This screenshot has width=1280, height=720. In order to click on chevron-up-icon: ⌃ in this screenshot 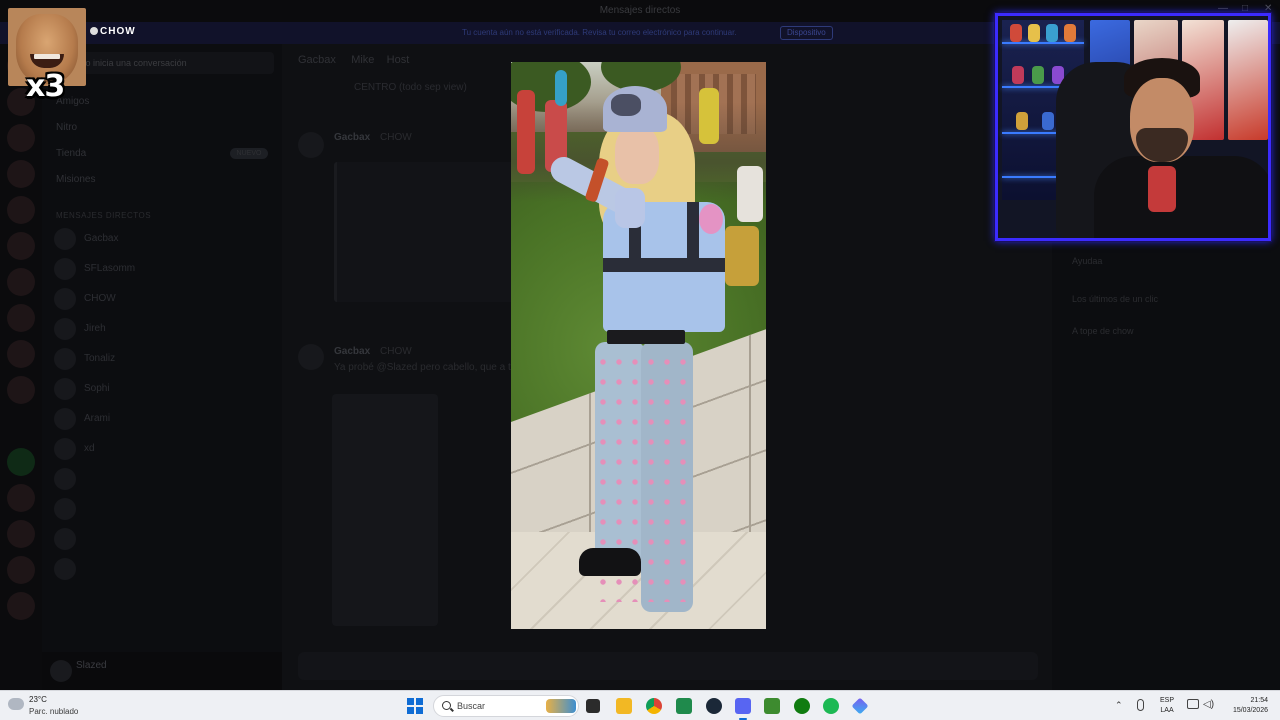, I will do `click(1119, 705)`.